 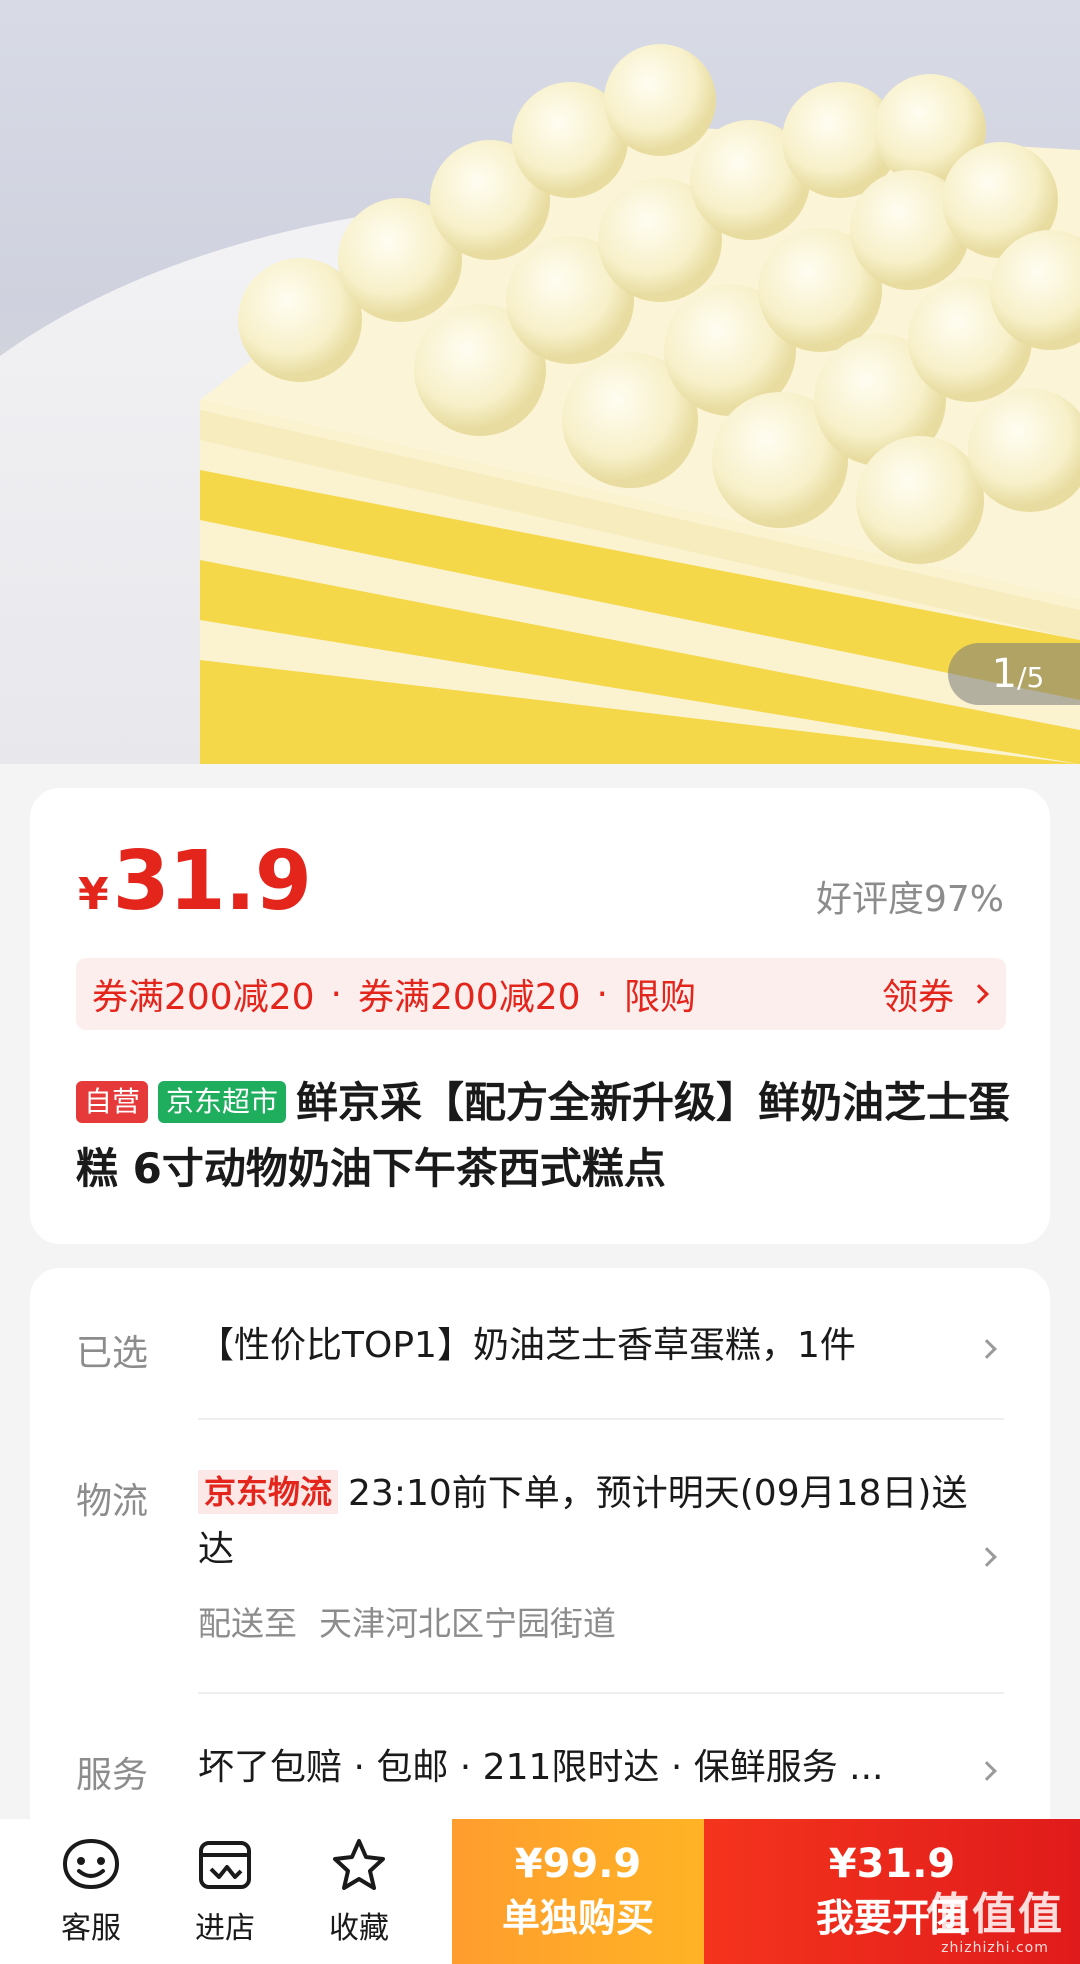 What do you see at coordinates (225, 1928) in the screenshot?
I see `enter-store-label: 进店` at bounding box center [225, 1928].